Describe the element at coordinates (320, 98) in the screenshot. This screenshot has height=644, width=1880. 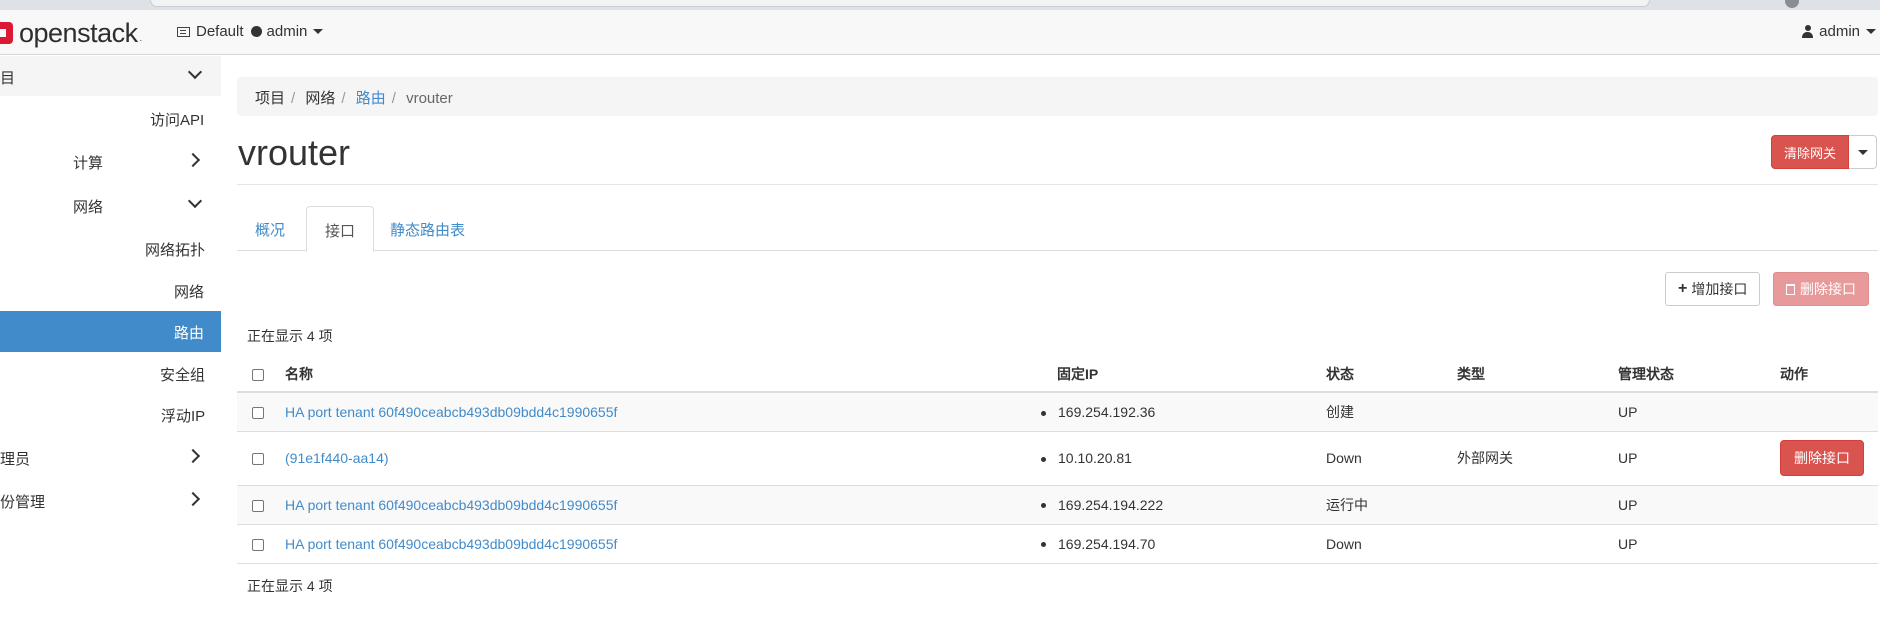
I see `breadcrumb-item: 网络` at that location.